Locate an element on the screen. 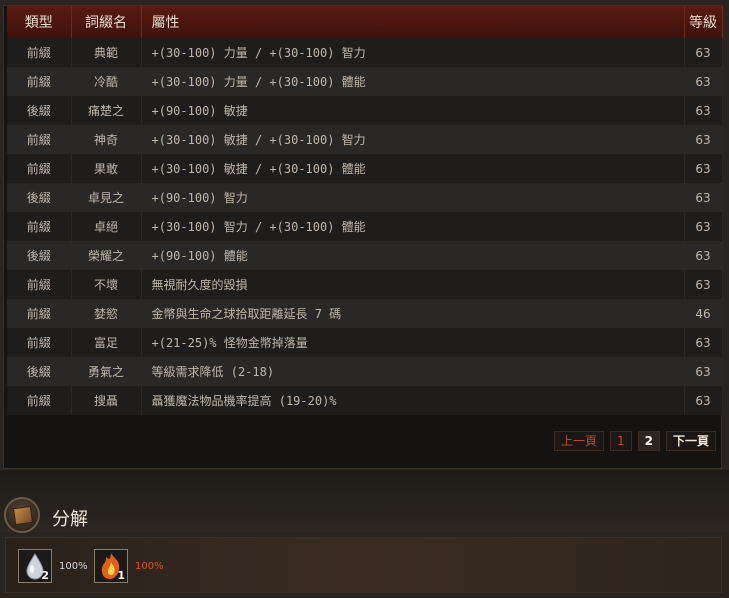 This screenshot has width=729, height=598. affix-name: 富足 is located at coordinates (106, 342).